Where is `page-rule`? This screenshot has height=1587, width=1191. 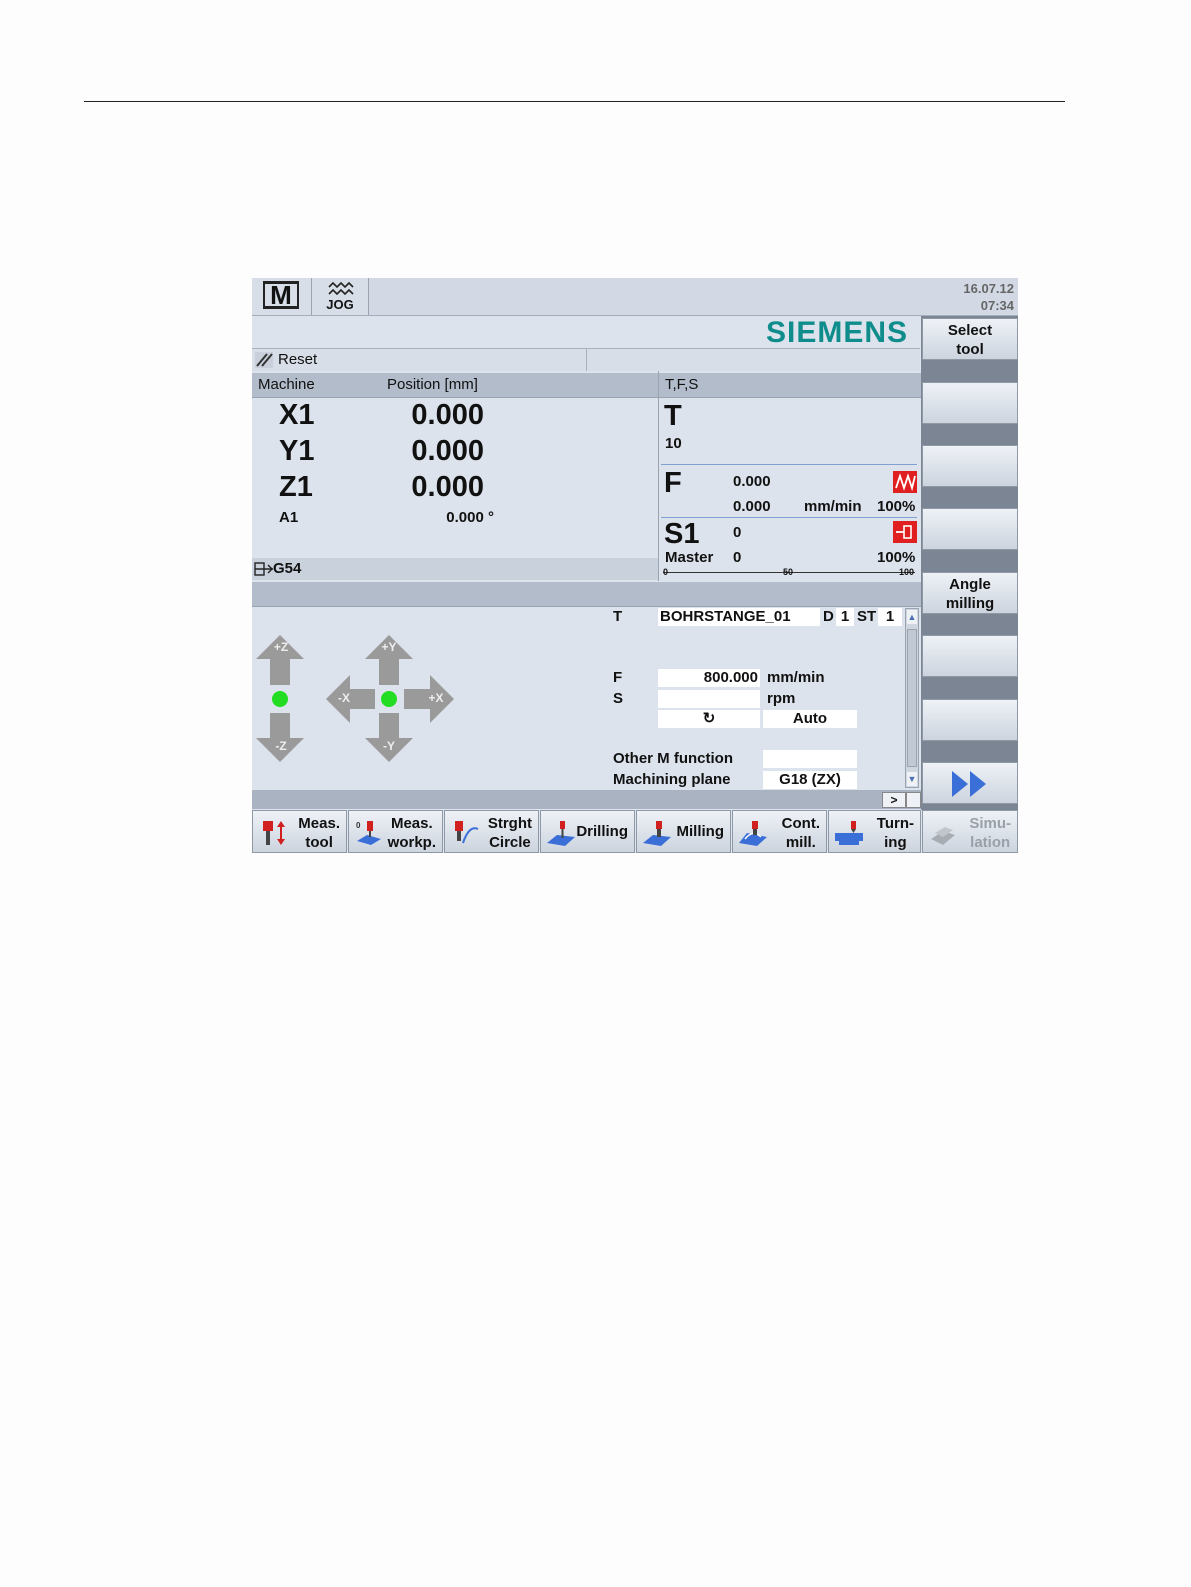 page-rule is located at coordinates (574, 101).